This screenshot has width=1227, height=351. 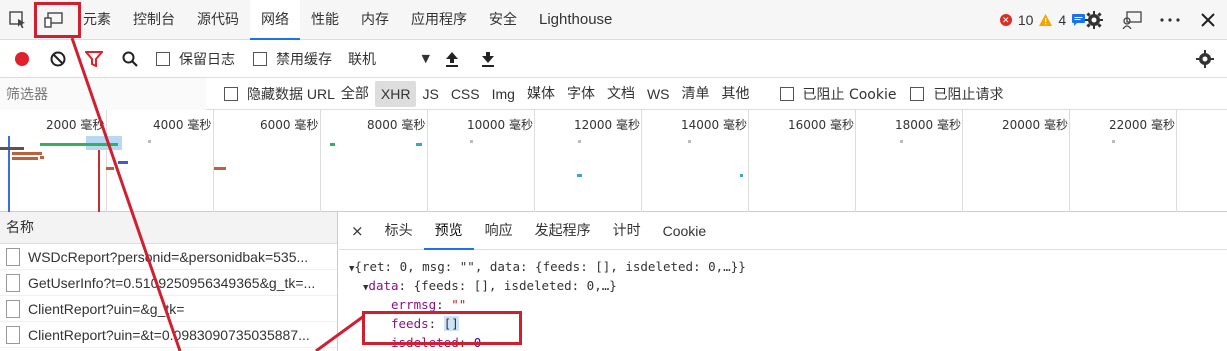 What do you see at coordinates (218, 20) in the screenshot?
I see `tab-sources: 源代码` at bounding box center [218, 20].